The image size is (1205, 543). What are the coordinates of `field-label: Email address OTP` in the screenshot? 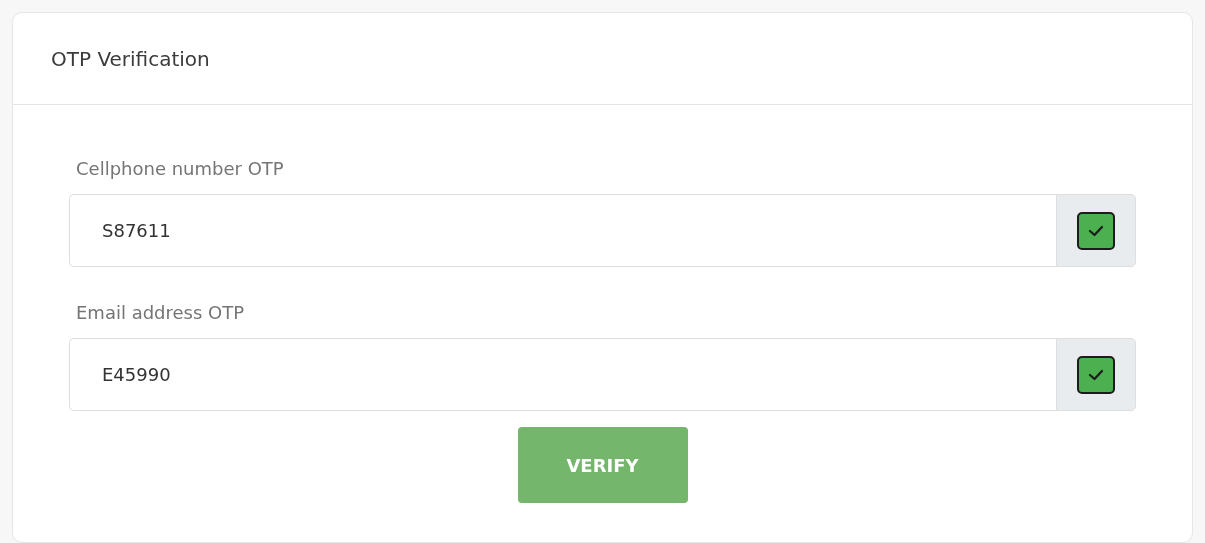 It's located at (161, 313).